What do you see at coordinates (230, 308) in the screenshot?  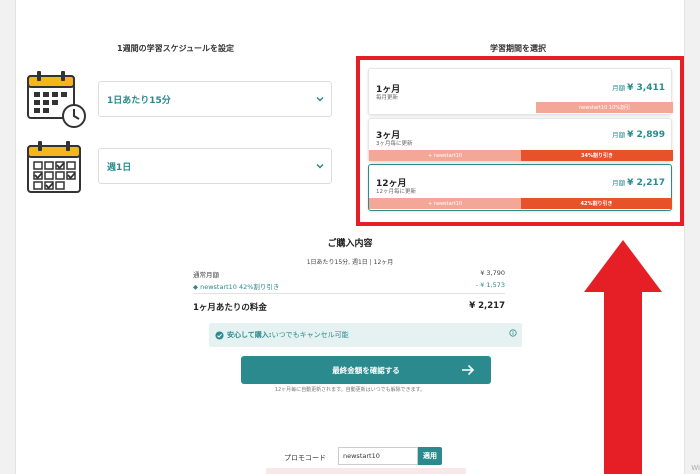 I see `total-label: 1ヶ月あたりの料金` at bounding box center [230, 308].